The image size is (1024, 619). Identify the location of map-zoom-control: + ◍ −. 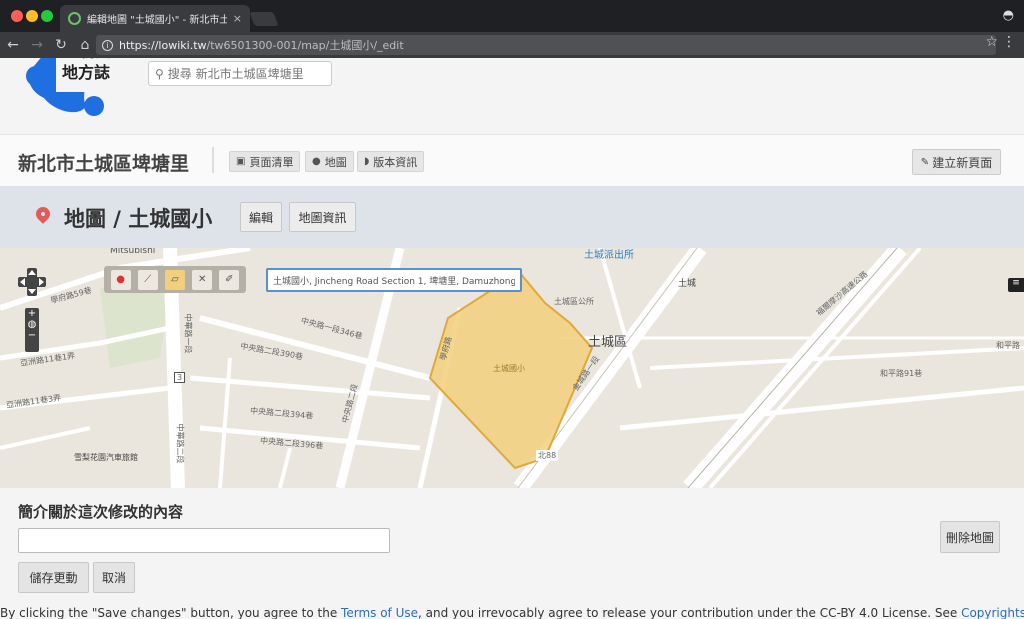
(32, 330).